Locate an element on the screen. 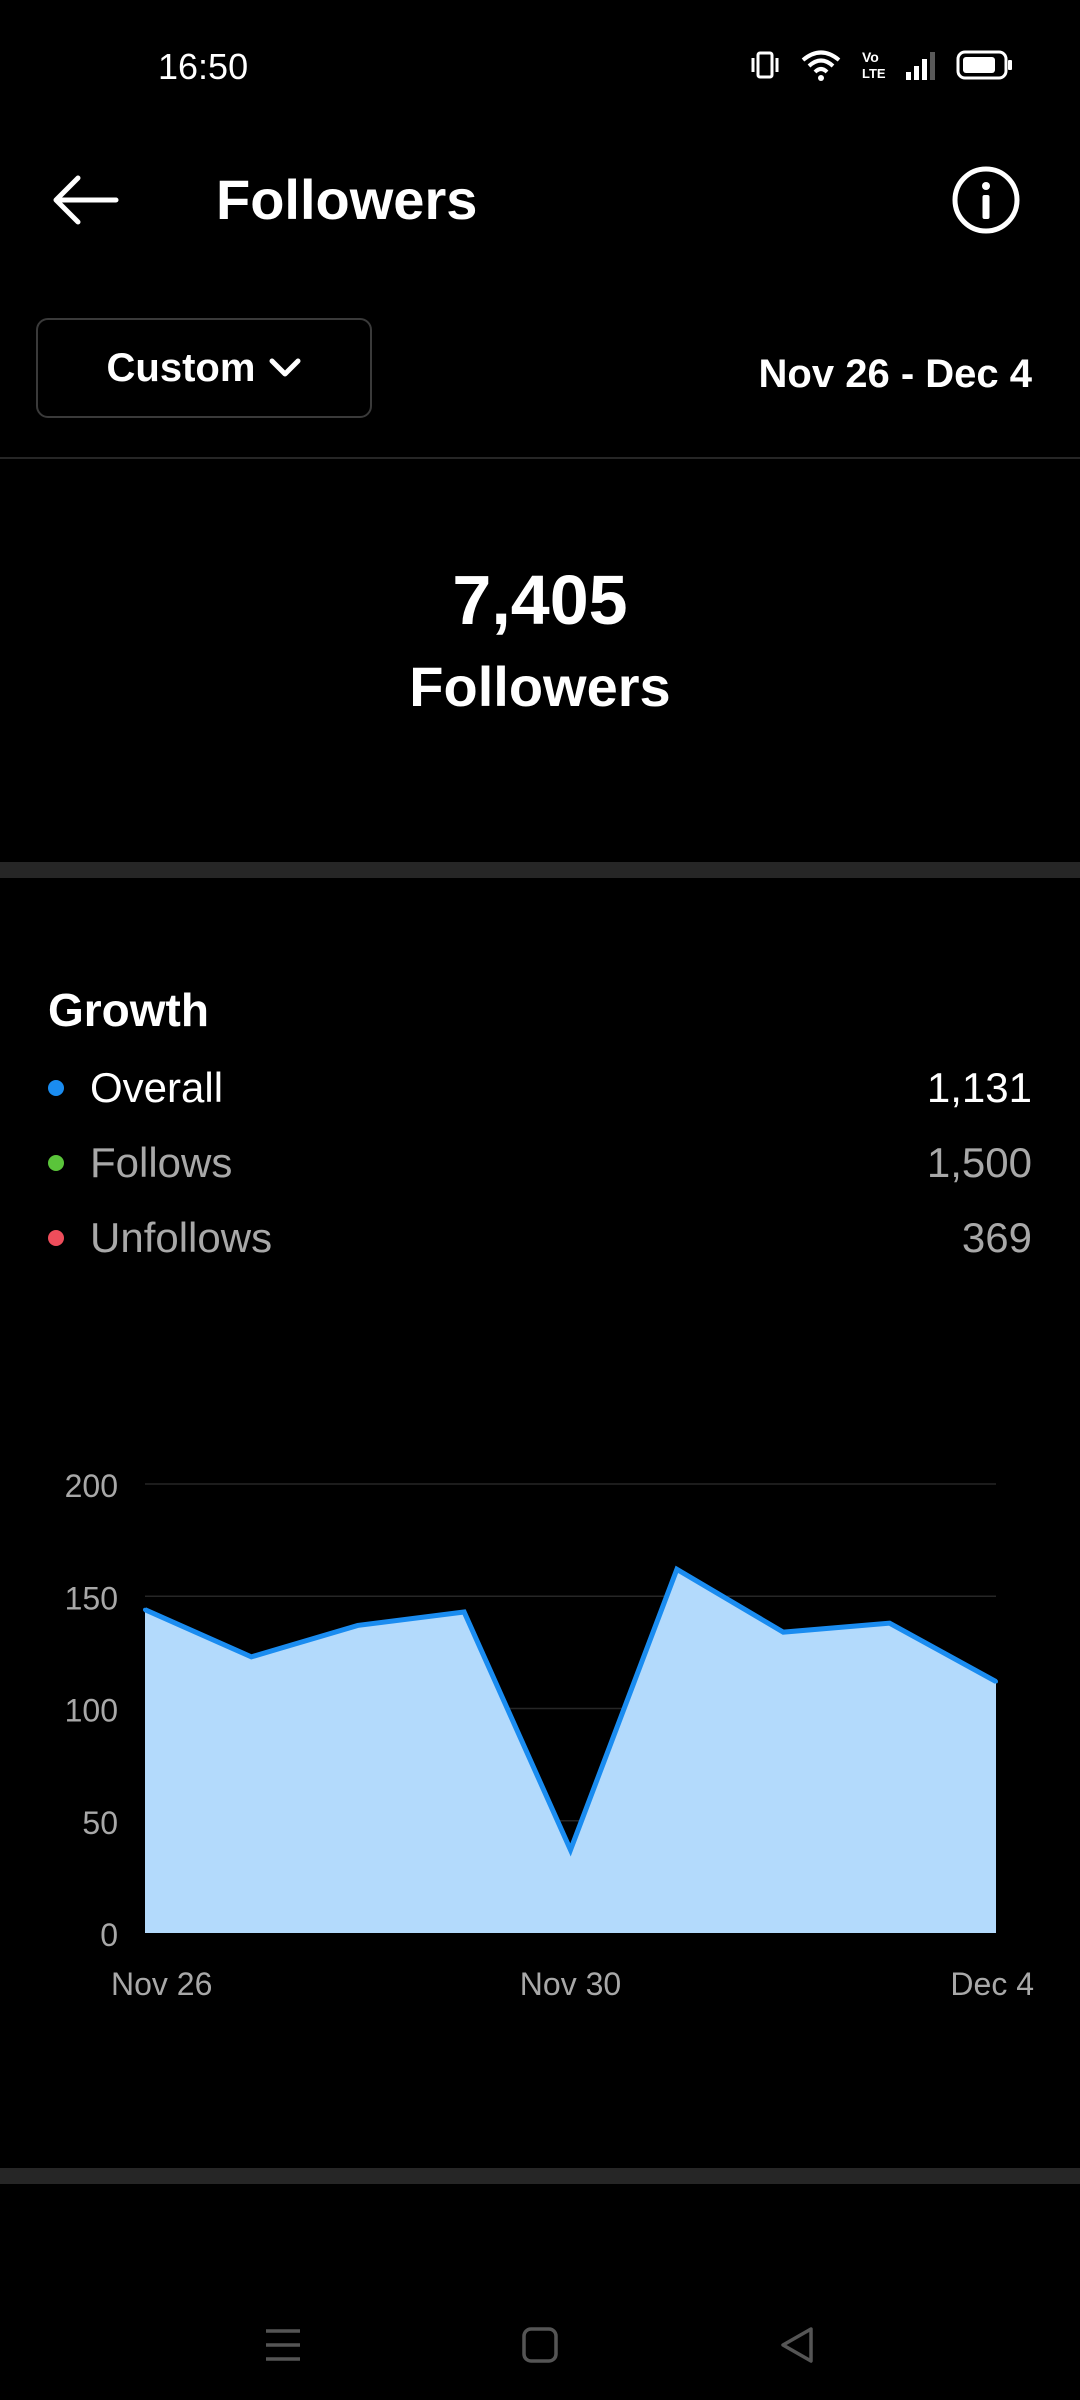 The width and height of the screenshot is (1080, 2400). home-button is located at coordinates (540, 2345).